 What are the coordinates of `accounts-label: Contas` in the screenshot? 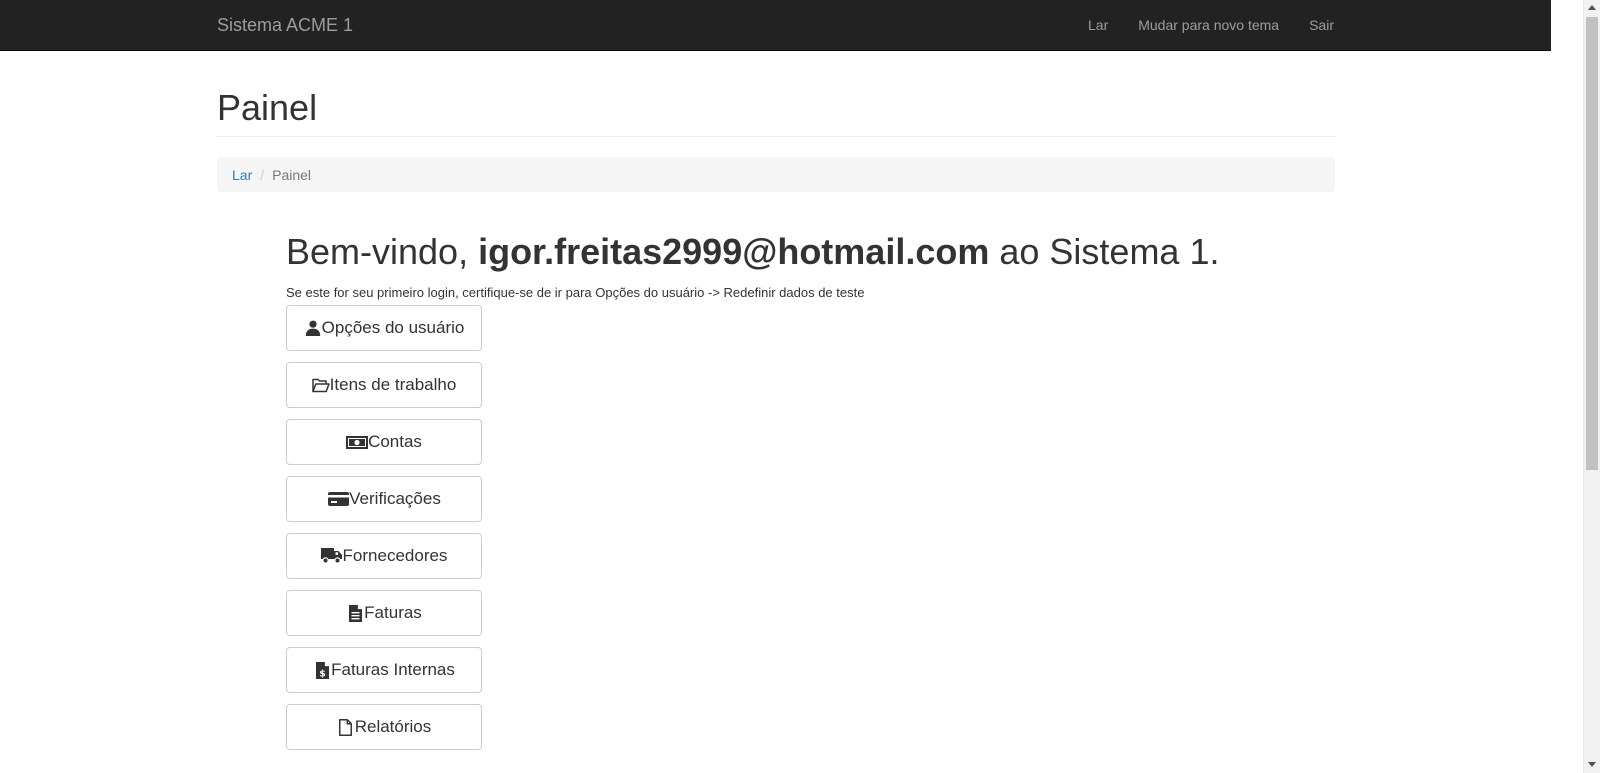 It's located at (395, 441).